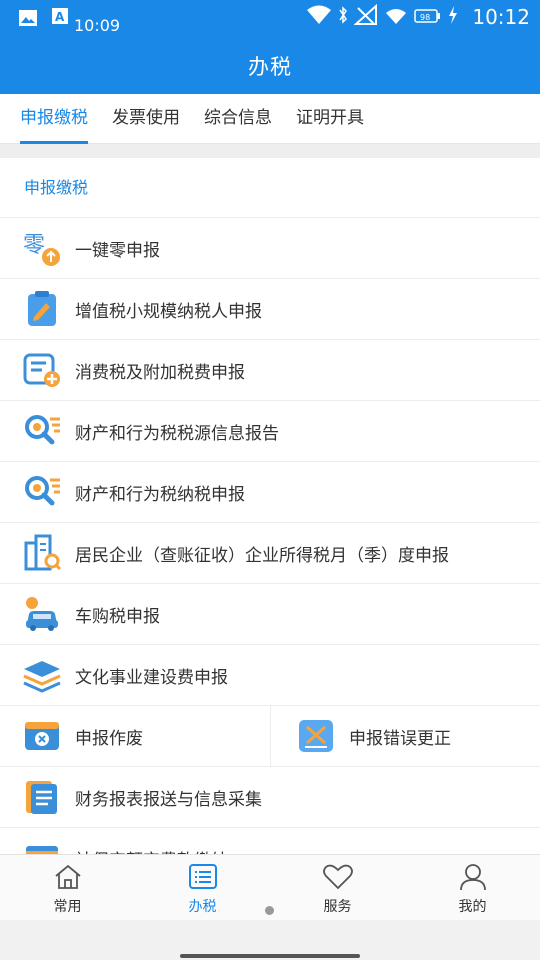 Image resolution: width=540 pixels, height=960 pixels. I want to click on list-item-label: 居民企业（查账征收）企业所得税月（季）度申报, so click(262, 555).